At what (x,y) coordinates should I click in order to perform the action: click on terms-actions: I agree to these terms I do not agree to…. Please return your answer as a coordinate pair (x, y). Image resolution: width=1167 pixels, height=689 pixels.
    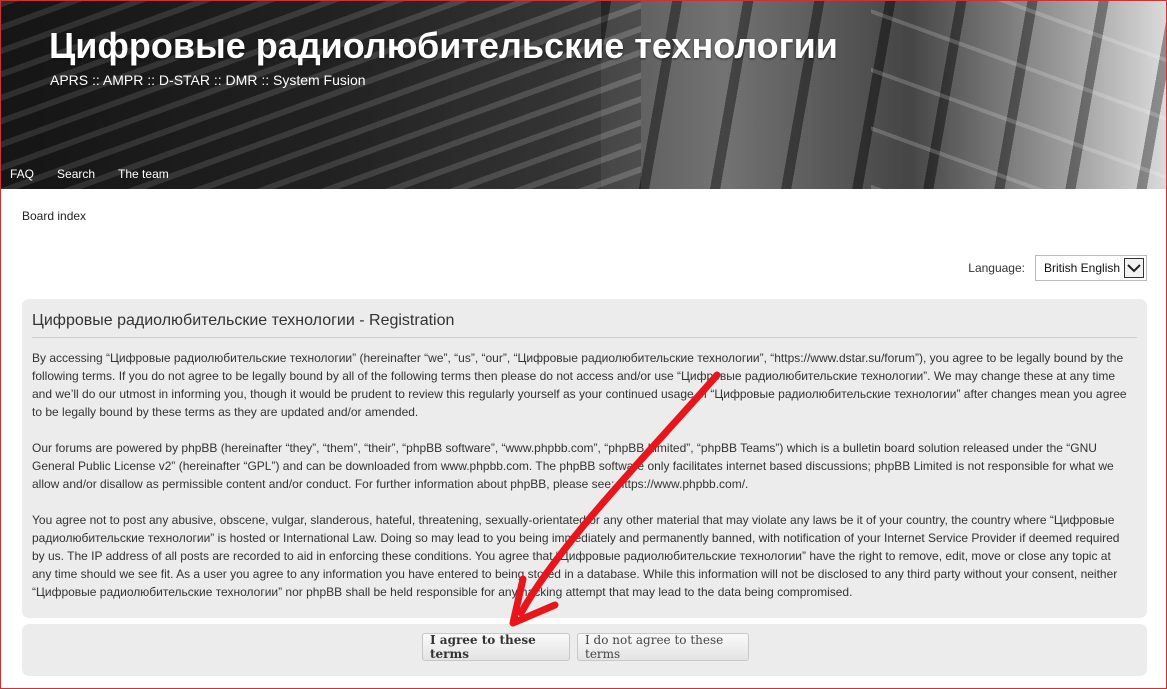
    Looking at the image, I should click on (584, 650).